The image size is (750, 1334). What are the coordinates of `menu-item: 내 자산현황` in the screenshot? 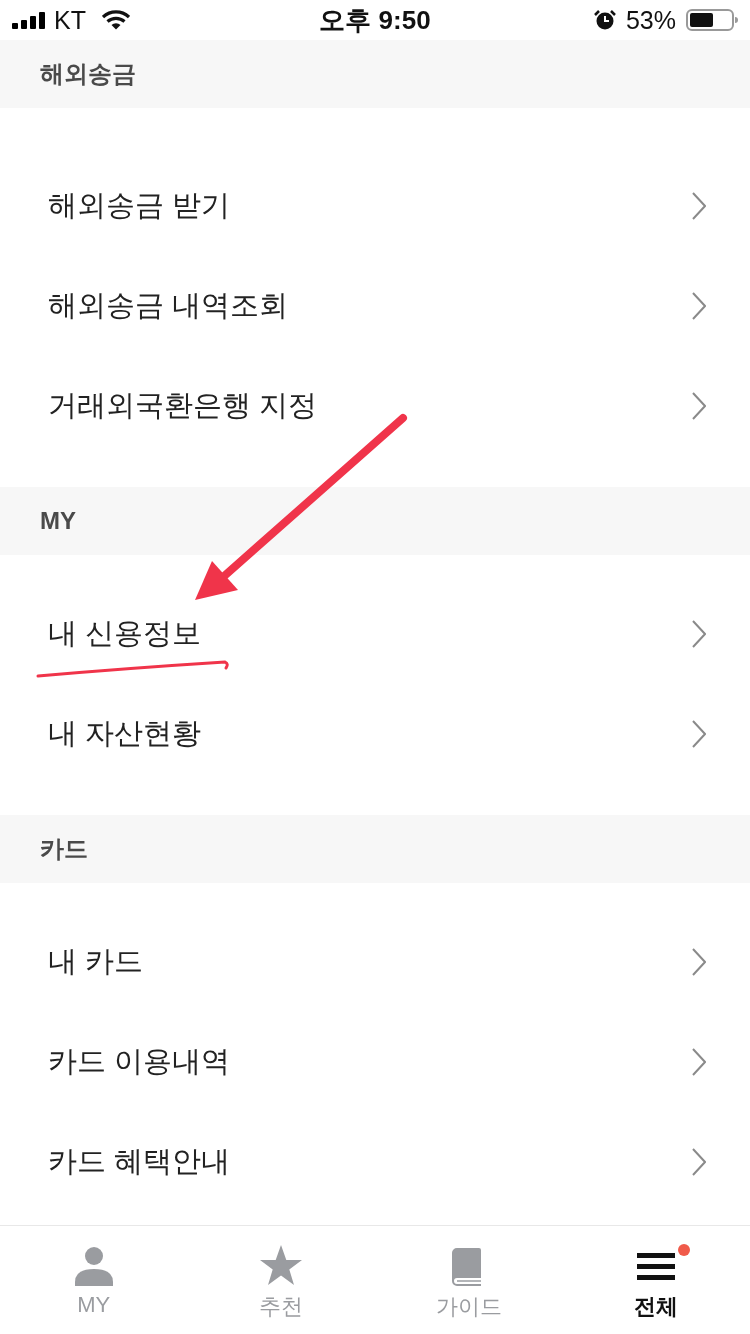 It's located at (375, 734).